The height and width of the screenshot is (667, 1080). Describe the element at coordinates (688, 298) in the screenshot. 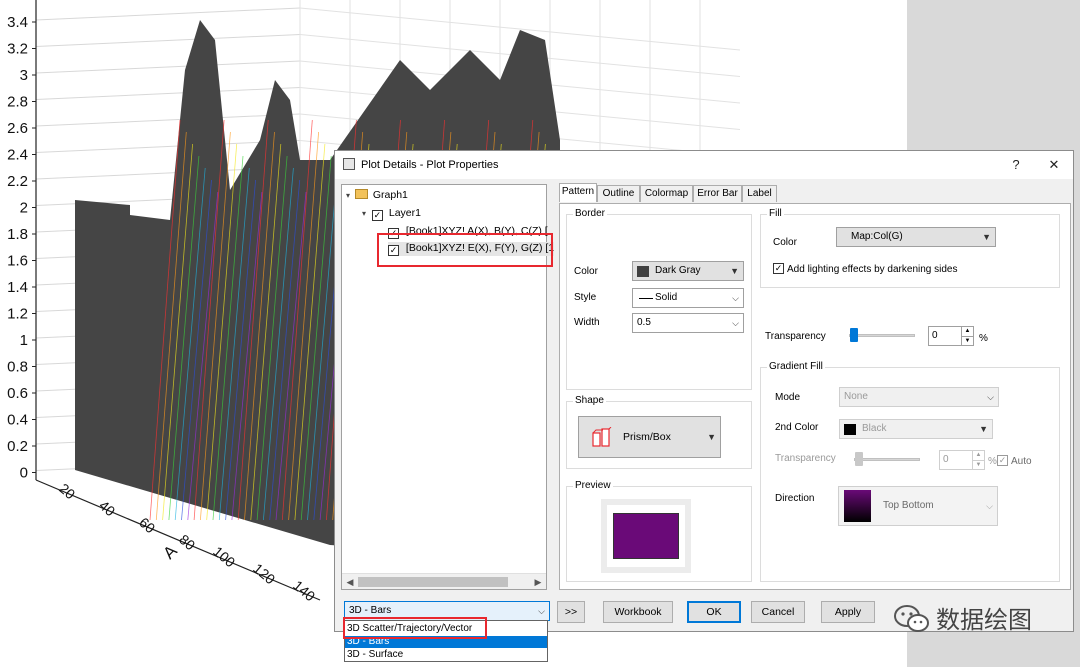

I see `border-style-combo: Solid ⌵` at that location.